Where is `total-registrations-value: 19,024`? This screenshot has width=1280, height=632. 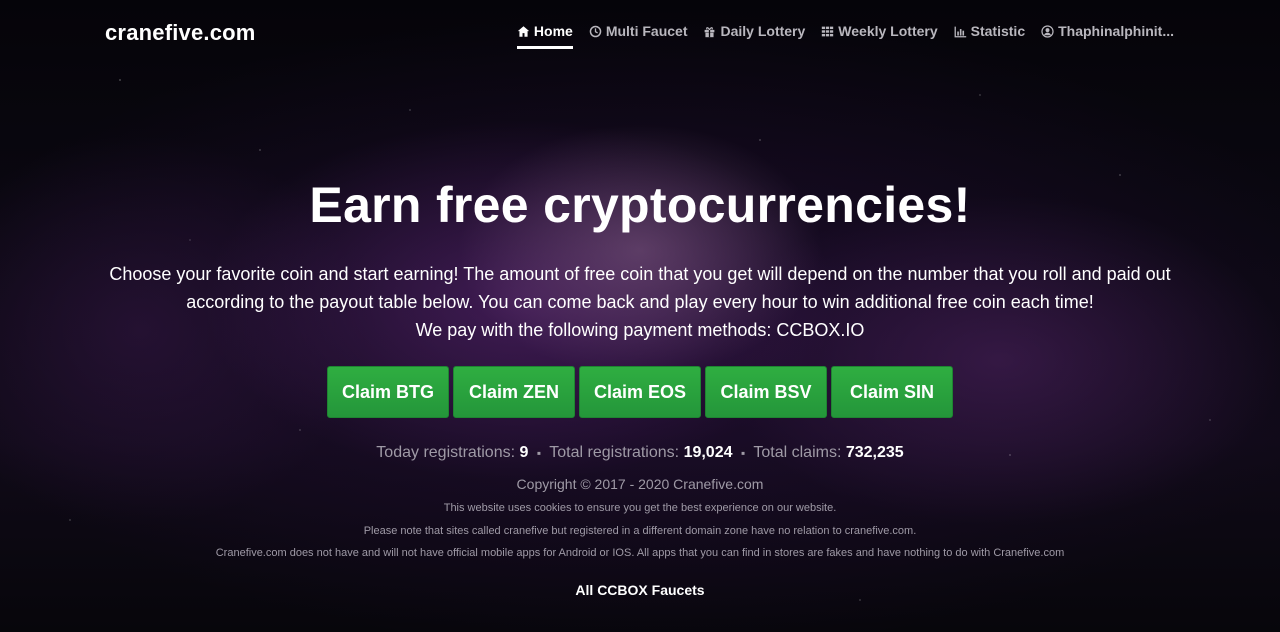 total-registrations-value: 19,024 is located at coordinates (708, 452).